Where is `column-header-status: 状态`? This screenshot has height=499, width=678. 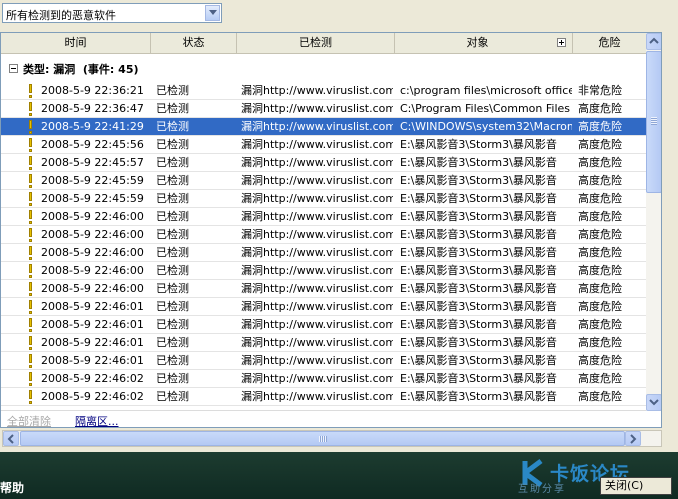
column-header-status: 状态 is located at coordinates (194, 43).